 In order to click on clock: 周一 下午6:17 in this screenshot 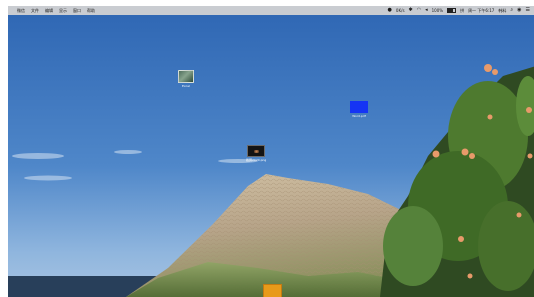, I will do `click(481, 10)`.